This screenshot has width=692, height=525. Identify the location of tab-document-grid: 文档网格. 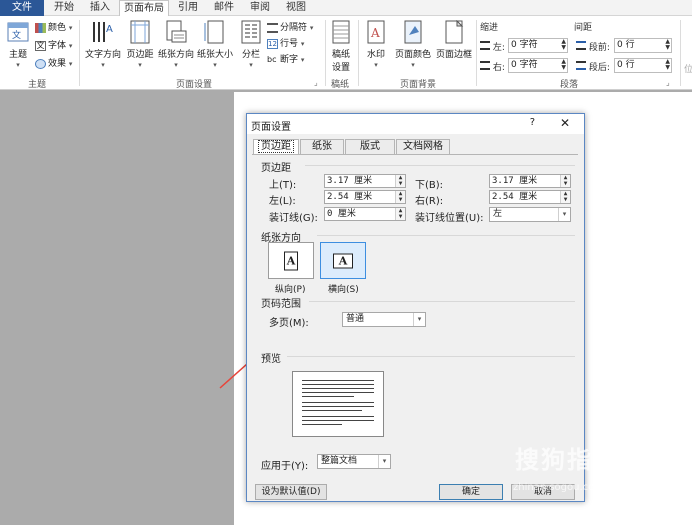
(423, 146).